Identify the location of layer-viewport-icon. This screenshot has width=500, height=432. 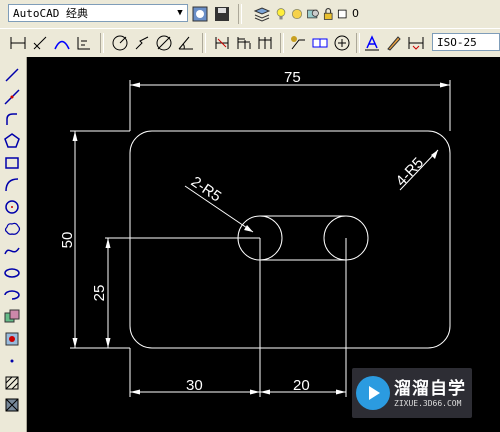
(313, 14).